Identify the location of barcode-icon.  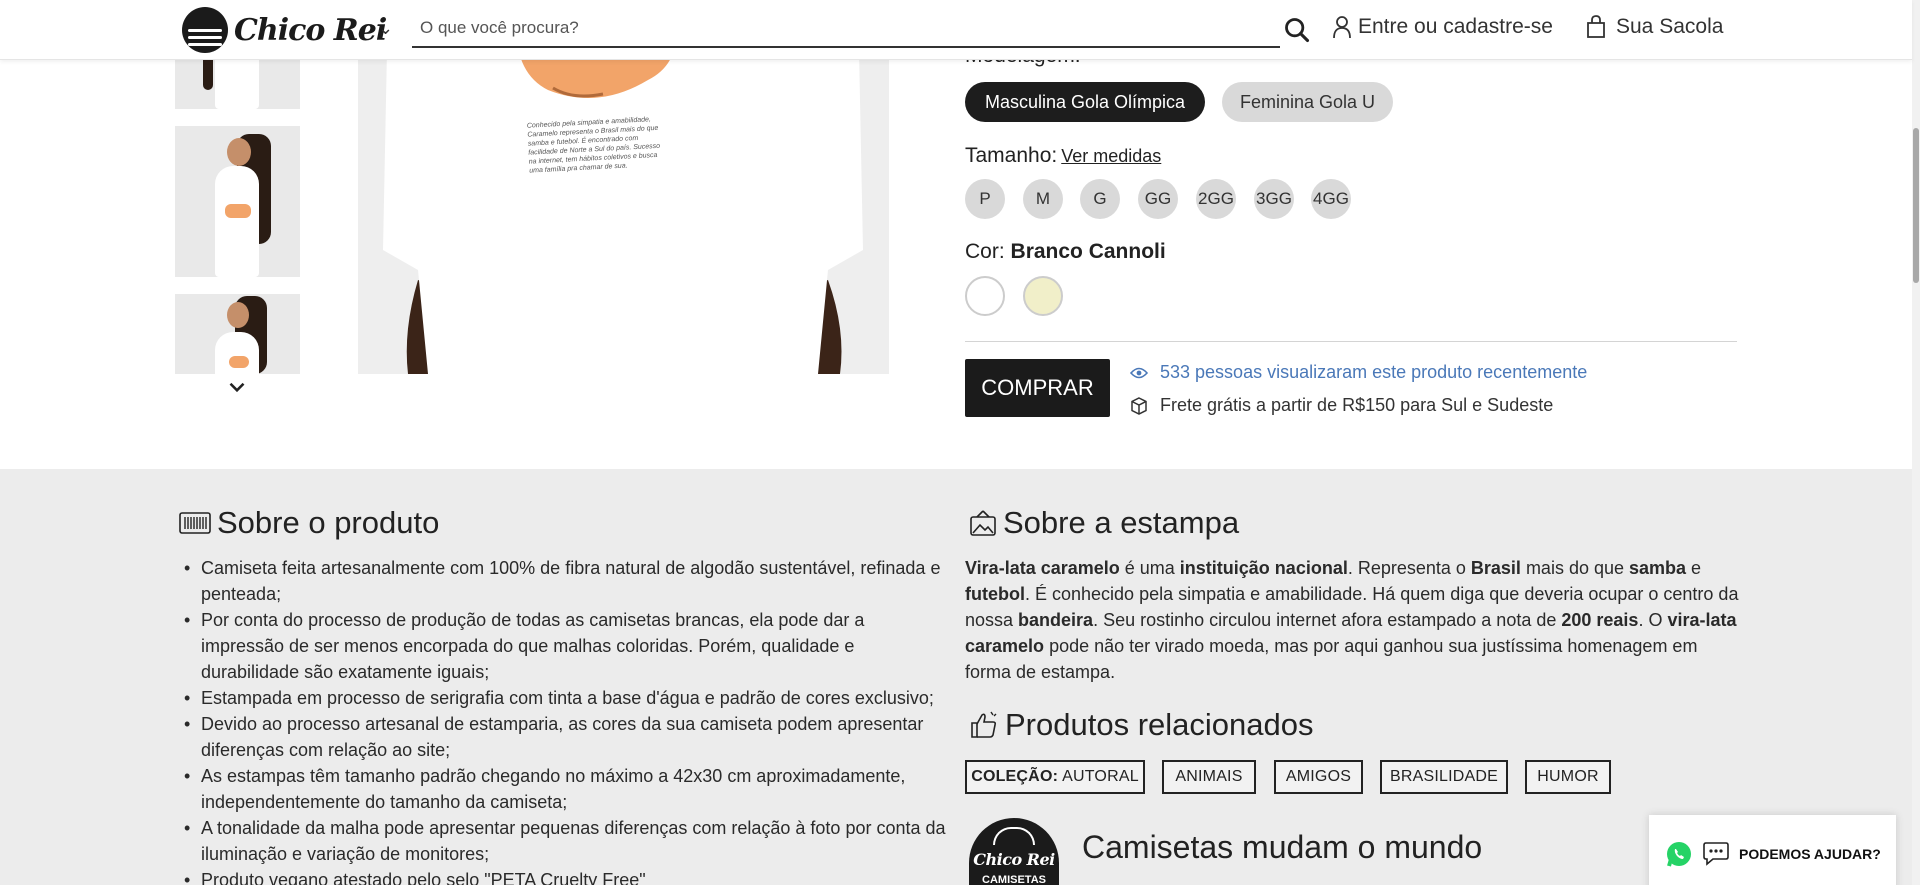
(195, 523).